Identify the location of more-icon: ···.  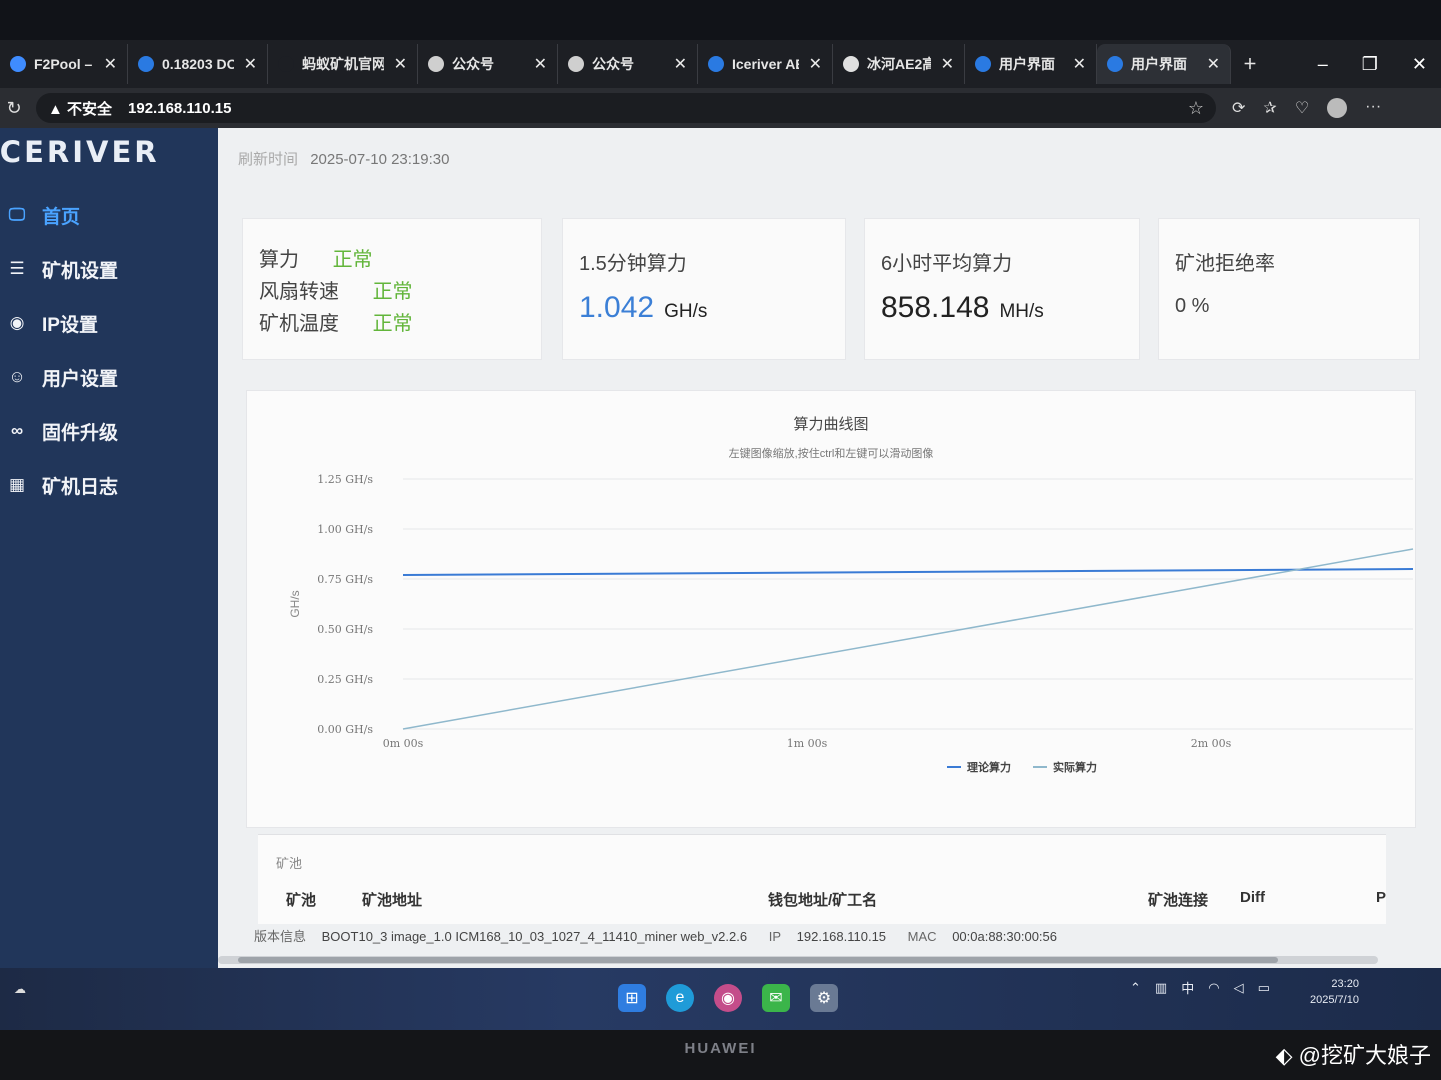
(1373, 108).